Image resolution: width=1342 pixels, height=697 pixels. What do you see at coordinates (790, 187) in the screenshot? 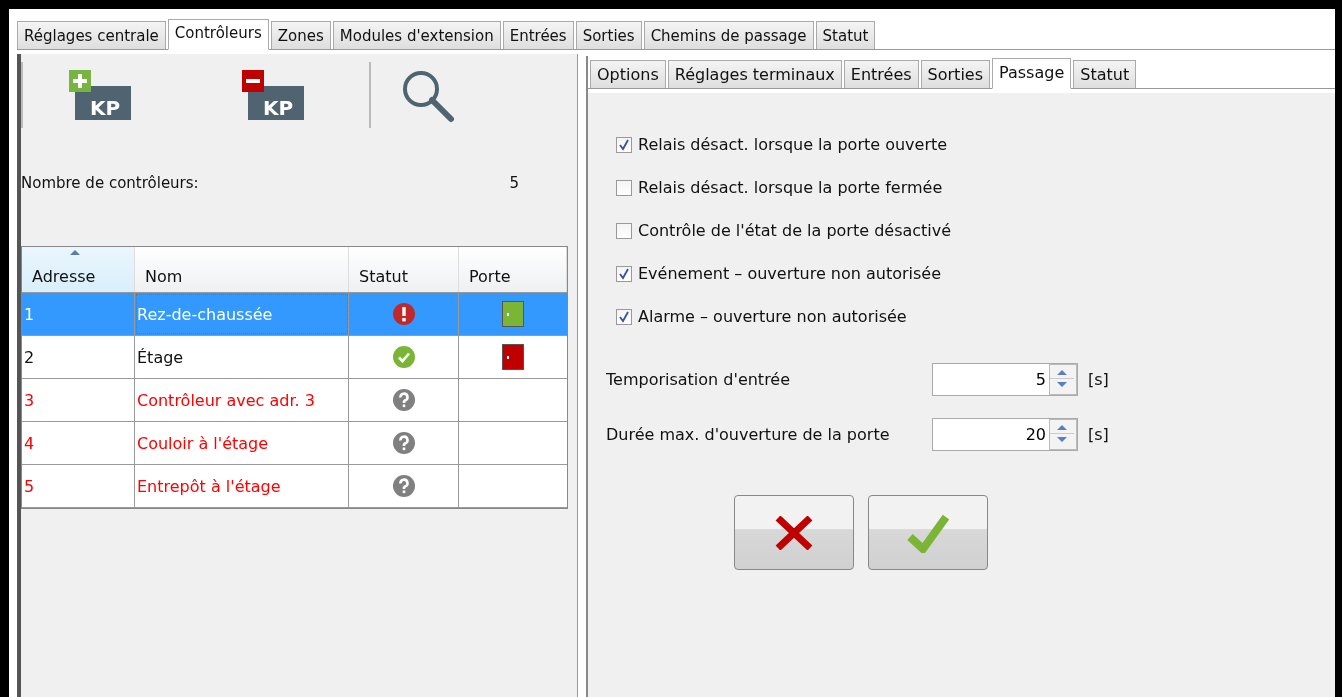
I see `checkbox-label: Relais désact. lorsque la porte fermée` at bounding box center [790, 187].